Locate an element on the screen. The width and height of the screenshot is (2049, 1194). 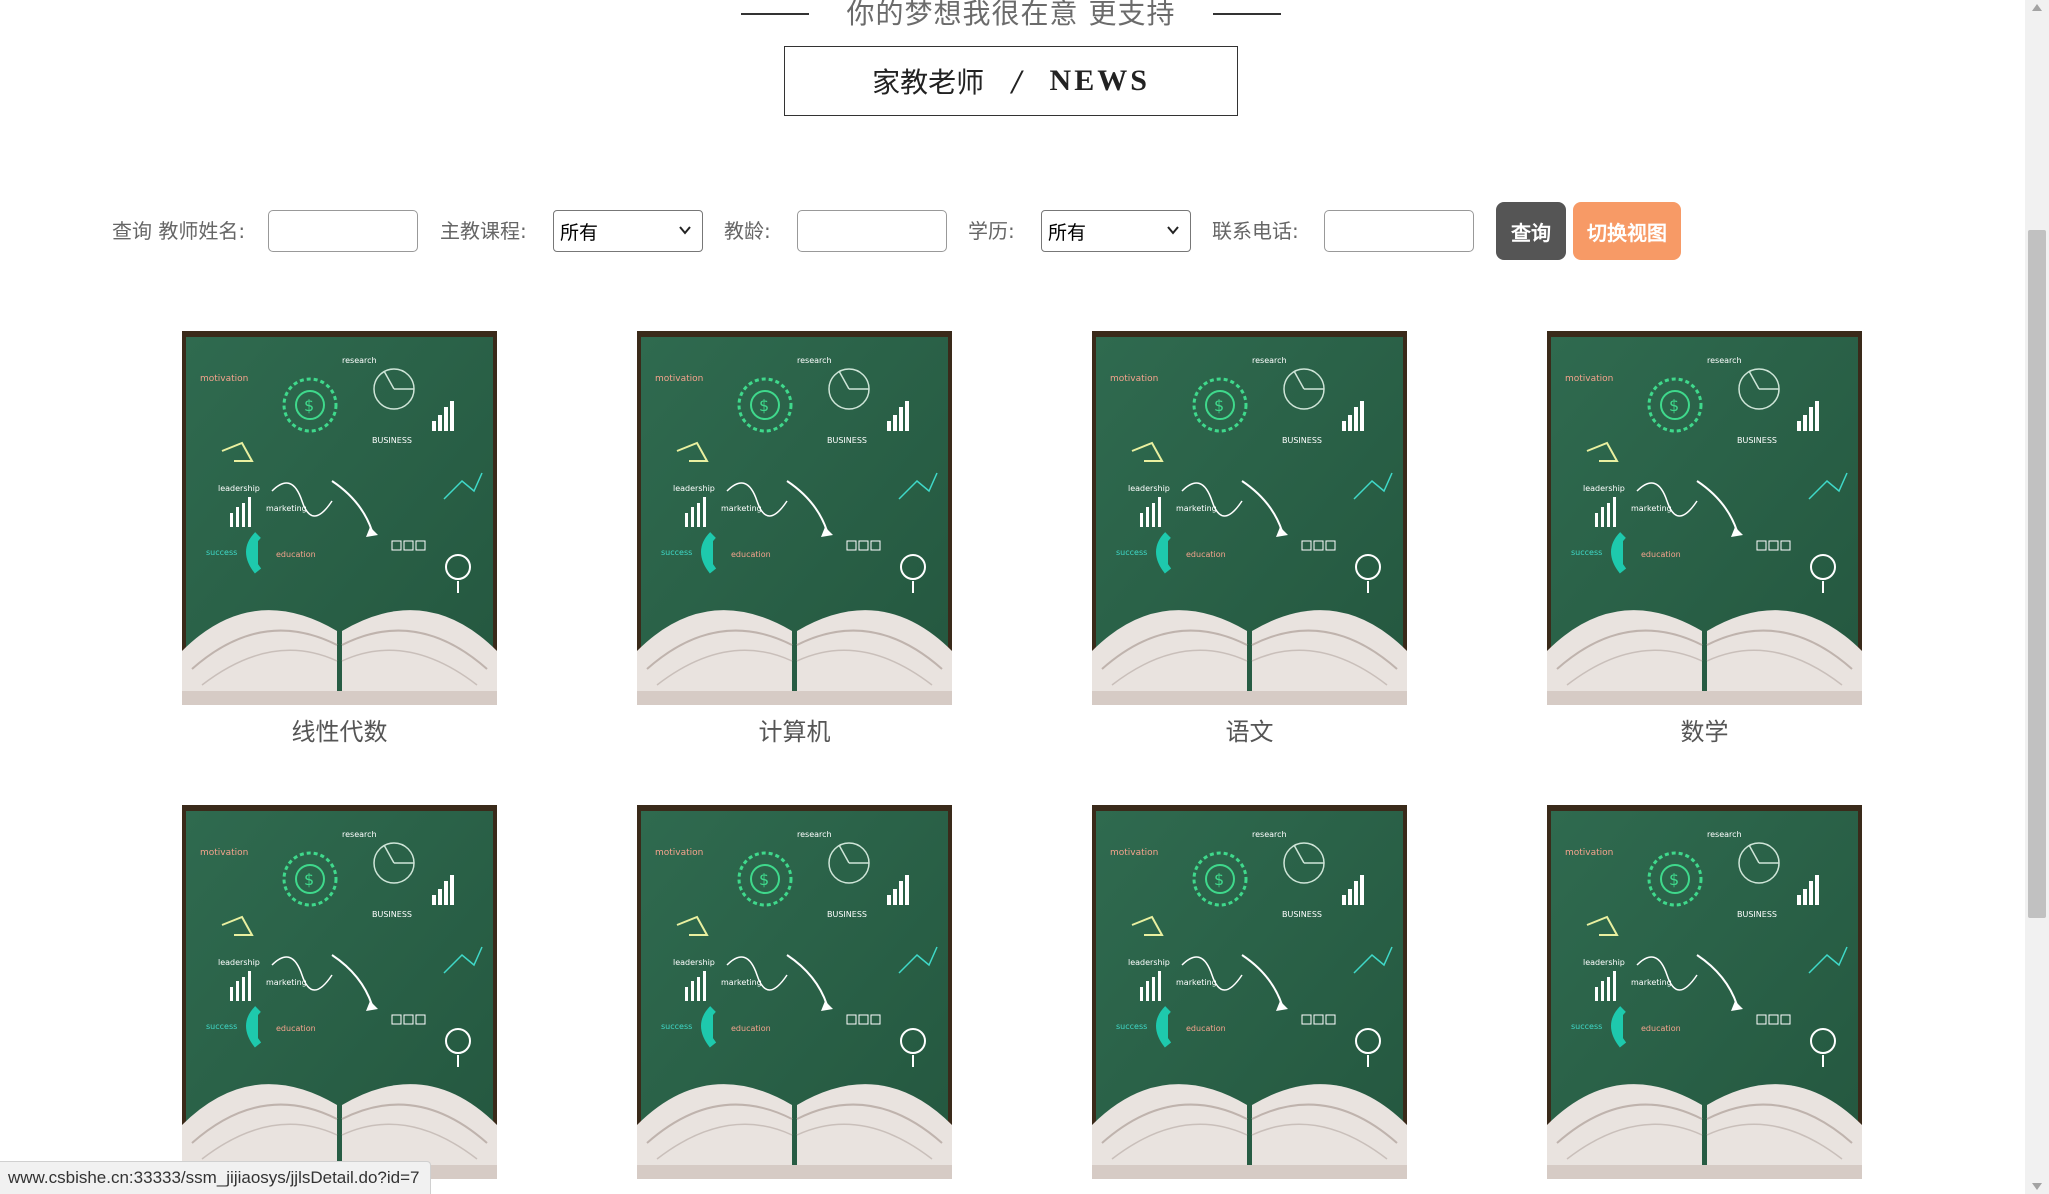
section-title-cn: 家教老师 is located at coordinates (928, 82).